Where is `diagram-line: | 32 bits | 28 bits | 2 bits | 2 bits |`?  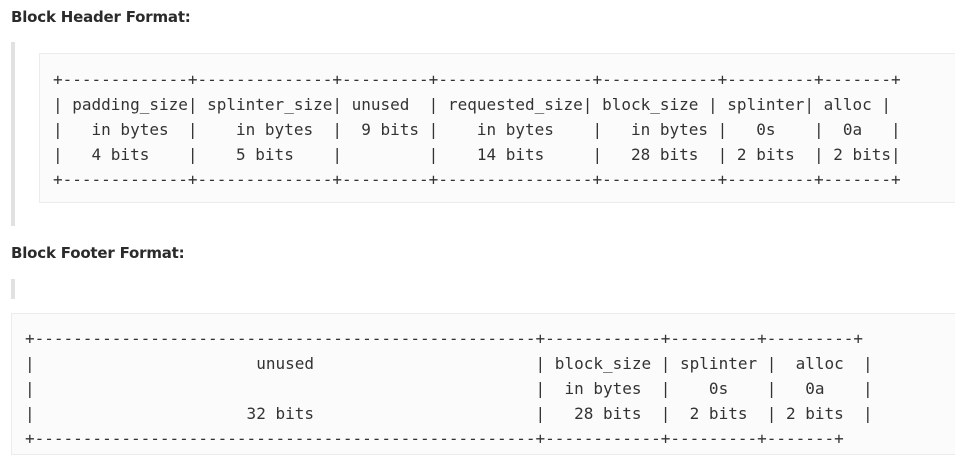 diagram-line: | 32 bits | 28 bits | 2 bits | 2 bits | is located at coordinates (449, 413).